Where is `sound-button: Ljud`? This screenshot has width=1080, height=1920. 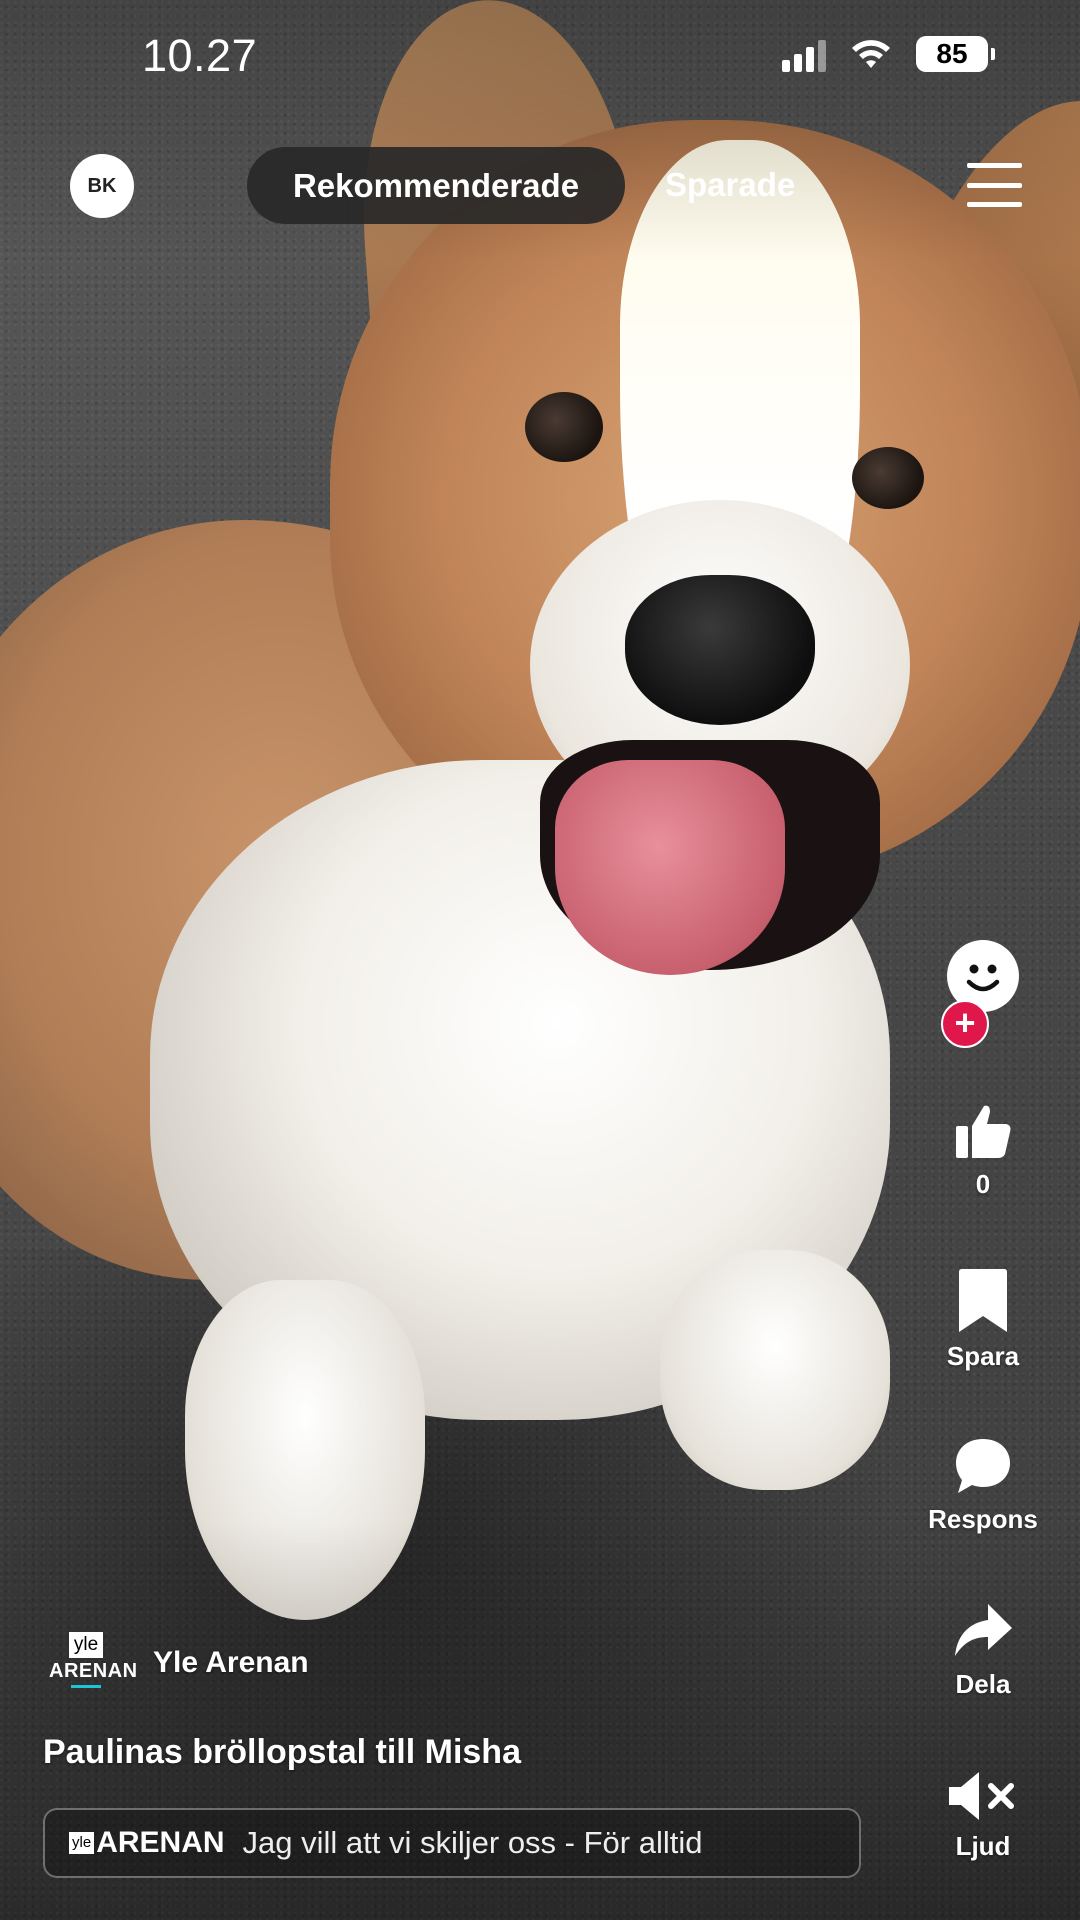
sound-button: Ljud is located at coordinates (983, 1815).